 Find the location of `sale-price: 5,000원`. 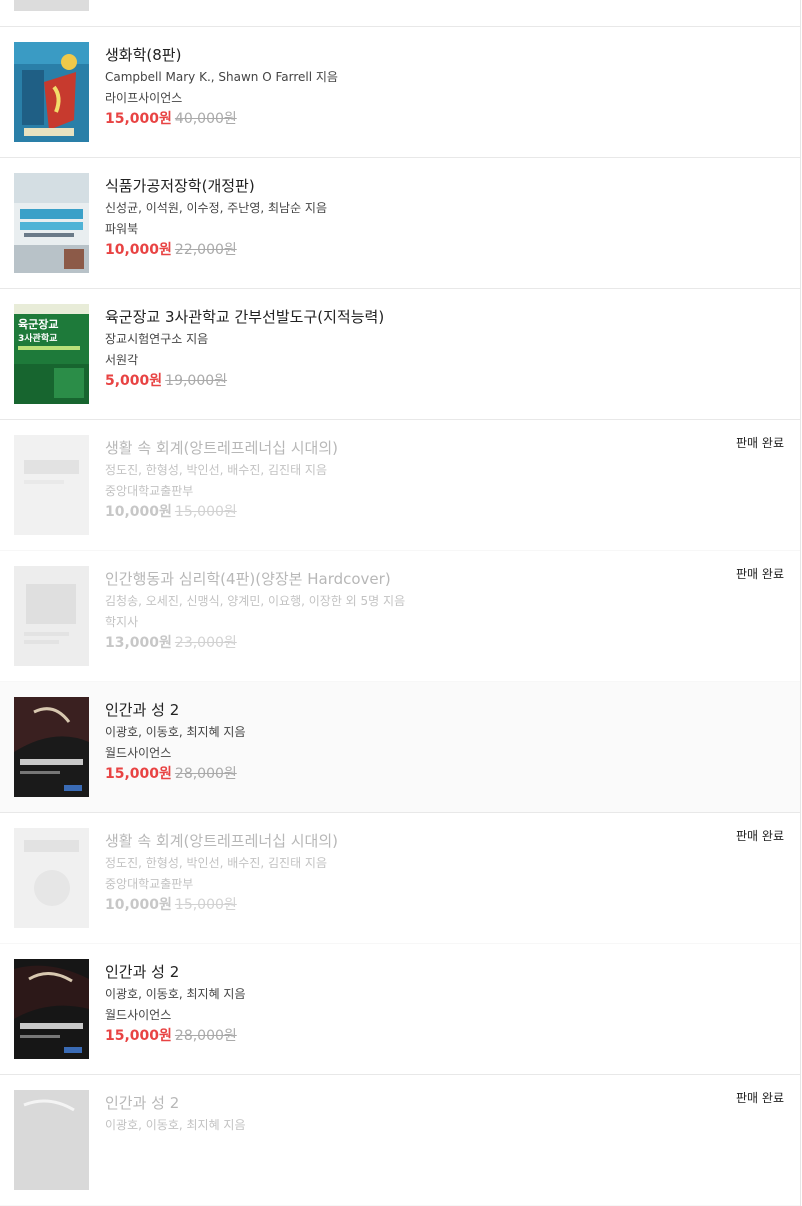

sale-price: 5,000원 is located at coordinates (134, 381).